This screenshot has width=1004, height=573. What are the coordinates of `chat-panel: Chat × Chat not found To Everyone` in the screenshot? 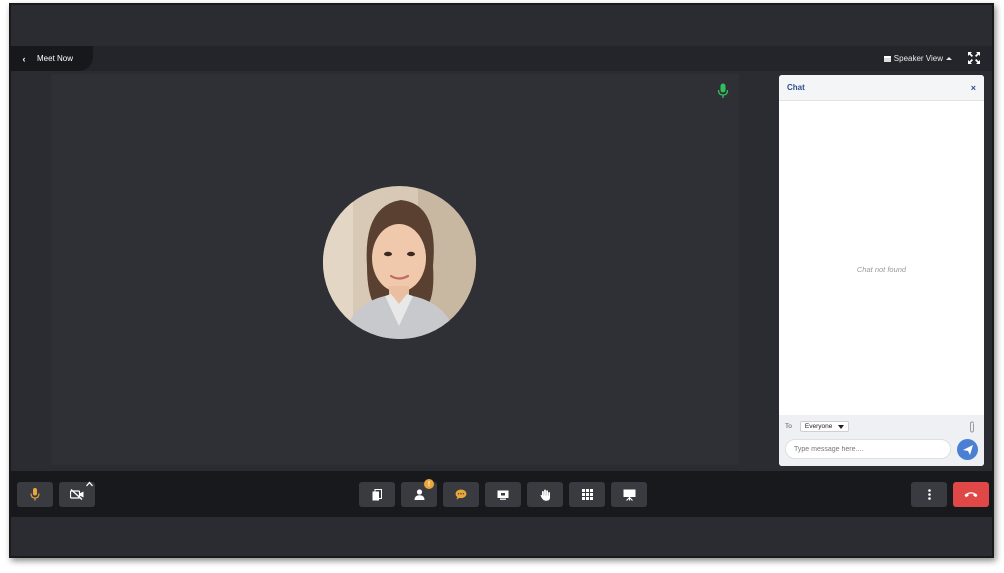 It's located at (881, 270).